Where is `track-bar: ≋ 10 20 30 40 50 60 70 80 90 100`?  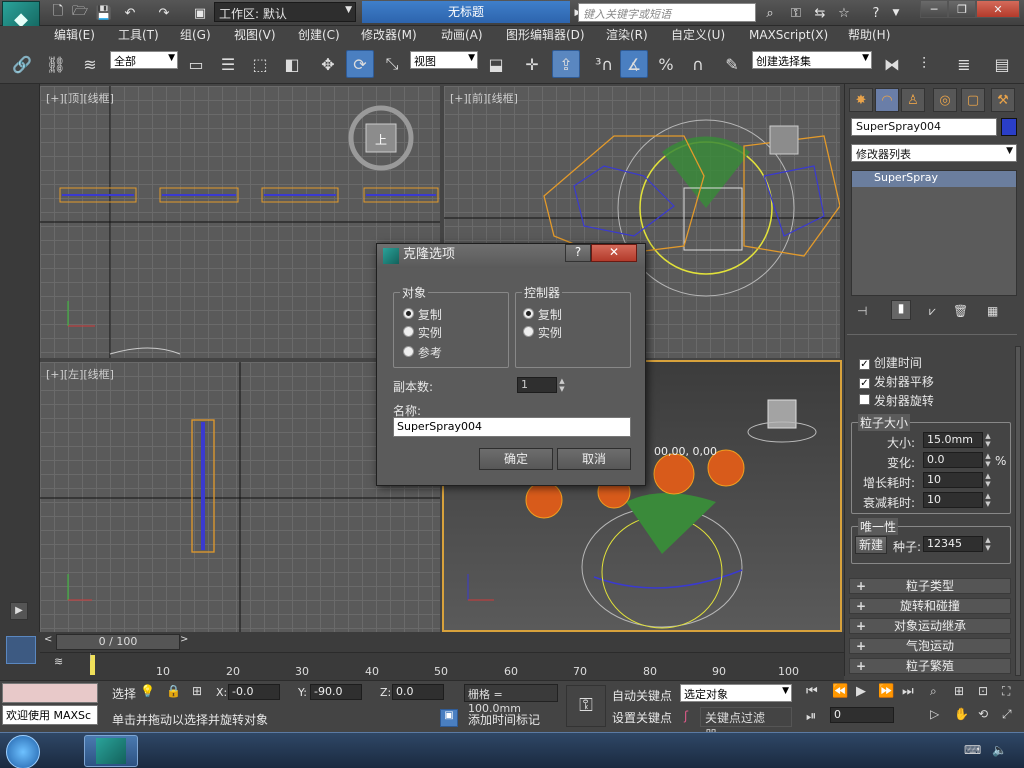
track-bar: ≋ 10 20 30 40 50 60 70 80 90 100 is located at coordinates (442, 666).